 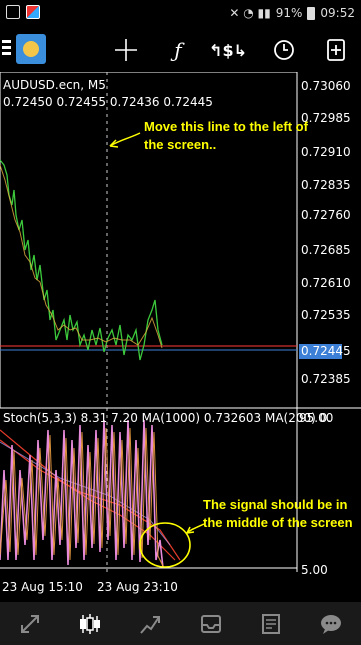 I want to click on app-toolbar: ƒ ↰$↳, so click(x=180, y=50).